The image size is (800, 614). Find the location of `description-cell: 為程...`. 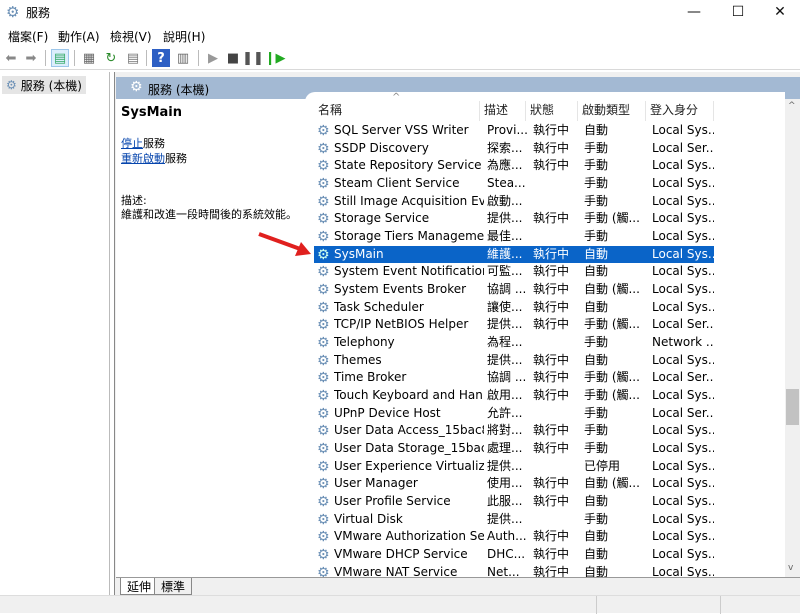

description-cell: 為程... is located at coordinates (505, 341).